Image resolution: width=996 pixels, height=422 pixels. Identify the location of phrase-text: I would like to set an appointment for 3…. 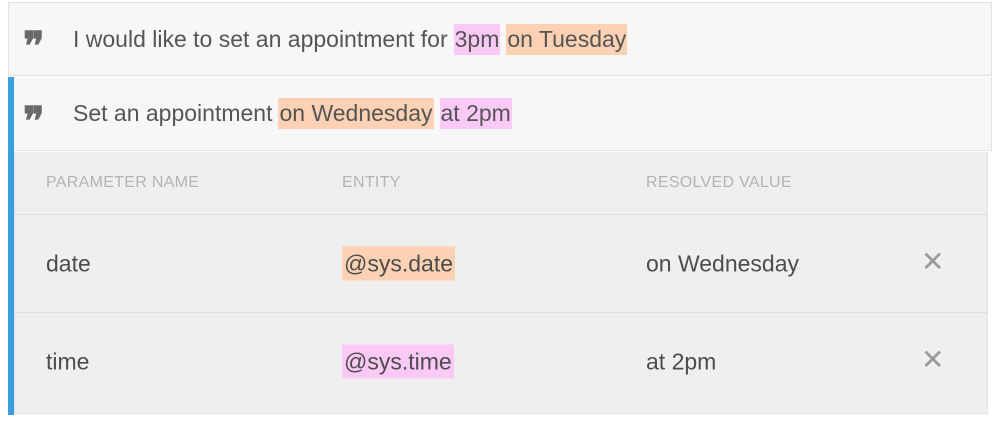
(350, 39).